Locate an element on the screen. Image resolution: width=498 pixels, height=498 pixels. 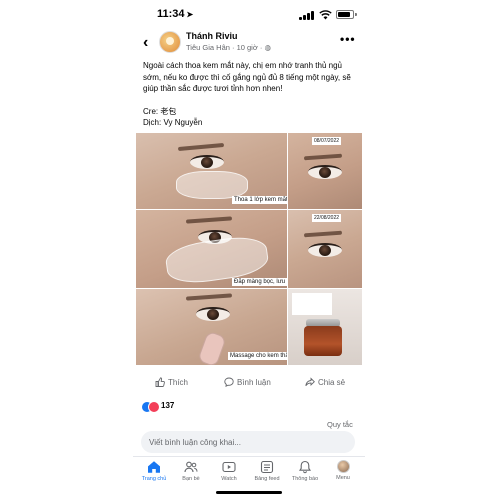
reaction-count: 137 is located at coordinates (168, 405).